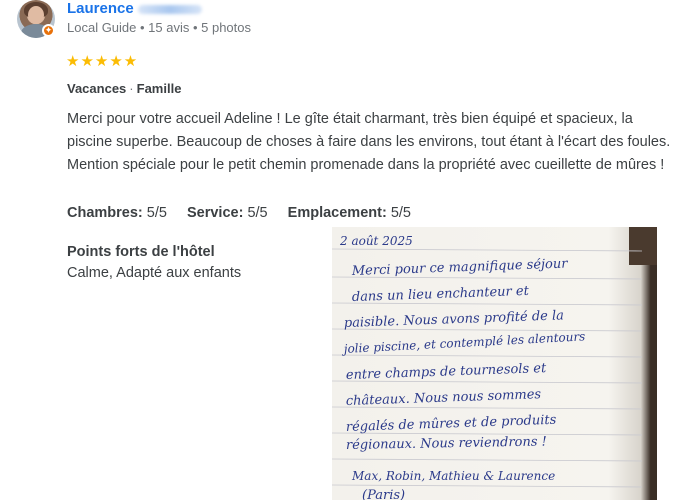 The width and height of the screenshot is (700, 500). I want to click on sub-rating-label: Service:, so click(215, 213).